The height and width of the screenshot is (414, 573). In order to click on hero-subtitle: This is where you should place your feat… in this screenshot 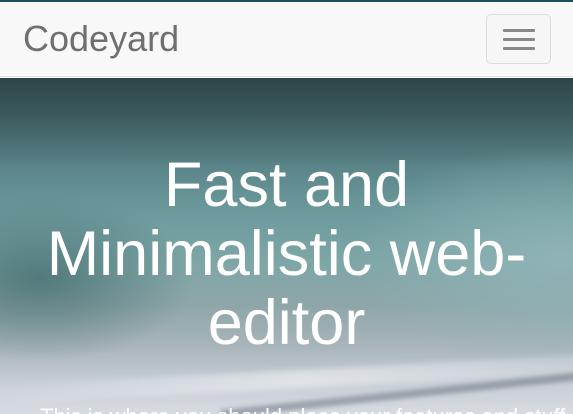, I will do `click(306, 409)`.